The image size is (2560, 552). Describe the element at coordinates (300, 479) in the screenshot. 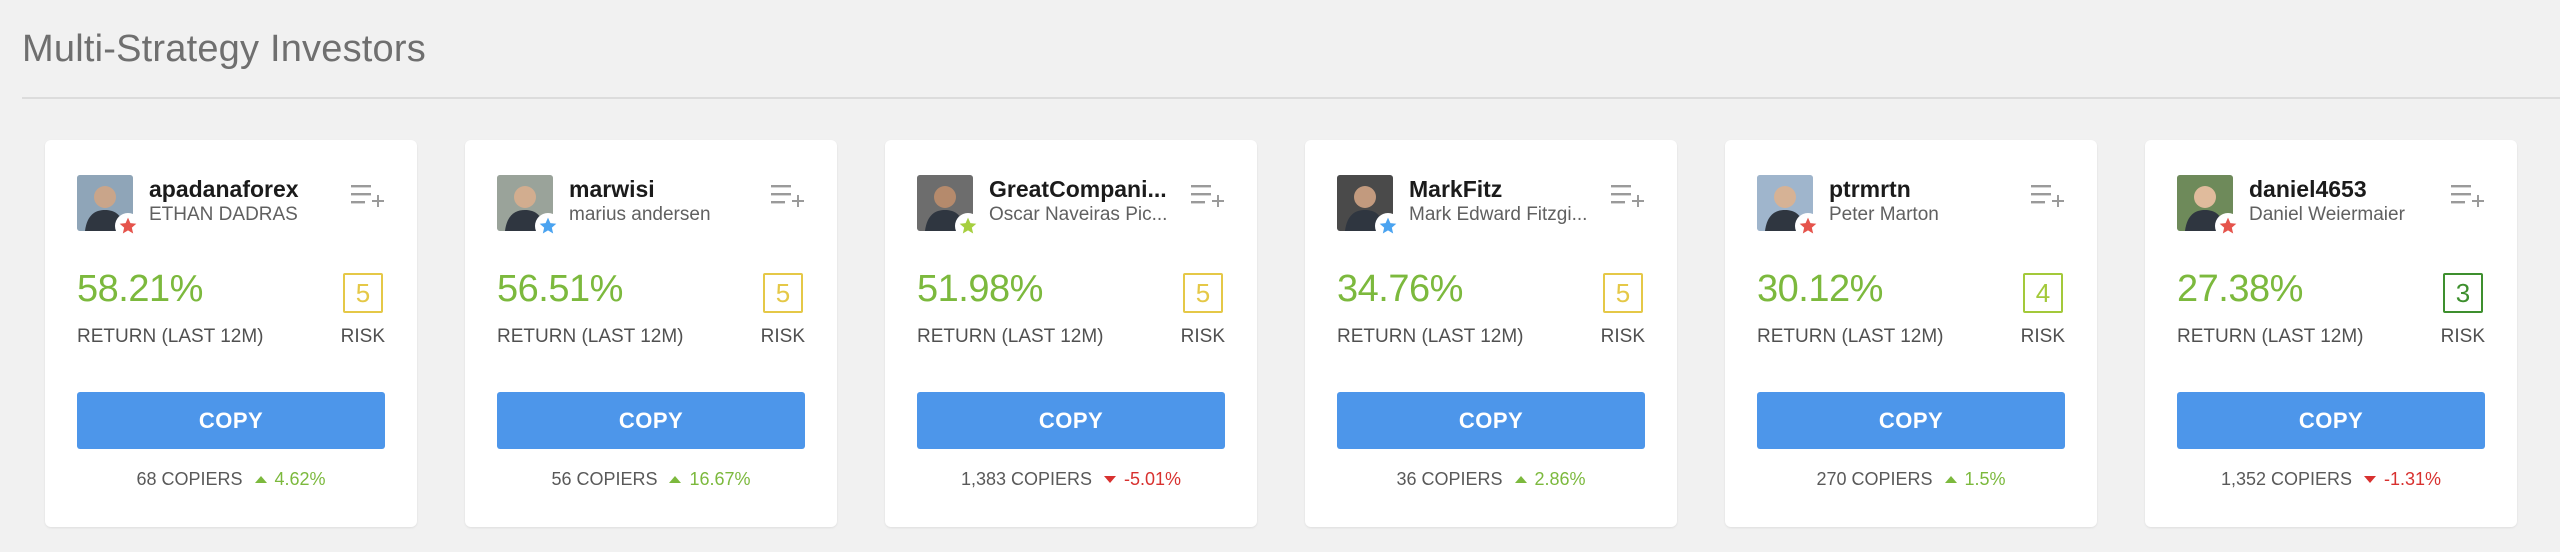

I see `copiers-change-value: 4.62%` at that location.